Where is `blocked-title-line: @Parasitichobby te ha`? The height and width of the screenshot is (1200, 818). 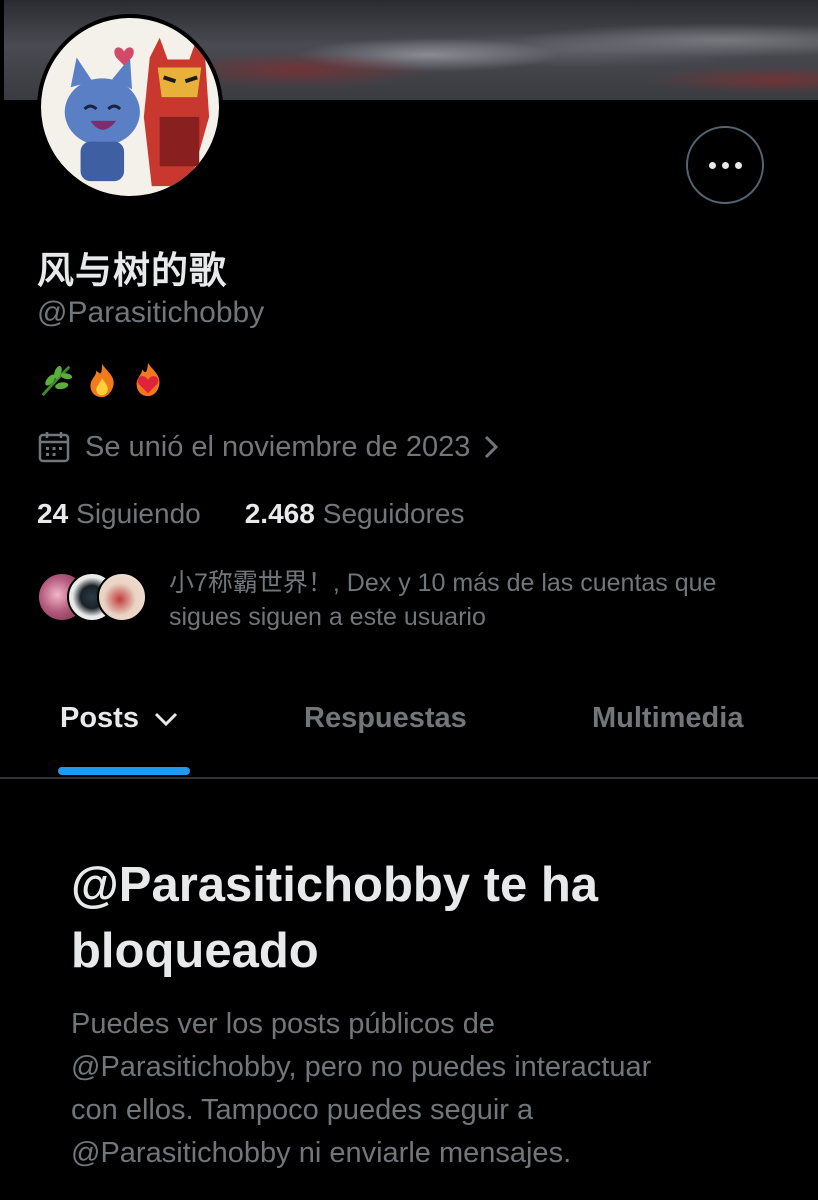
blocked-title-line: @Parasitichobby te ha is located at coordinates (335, 885).